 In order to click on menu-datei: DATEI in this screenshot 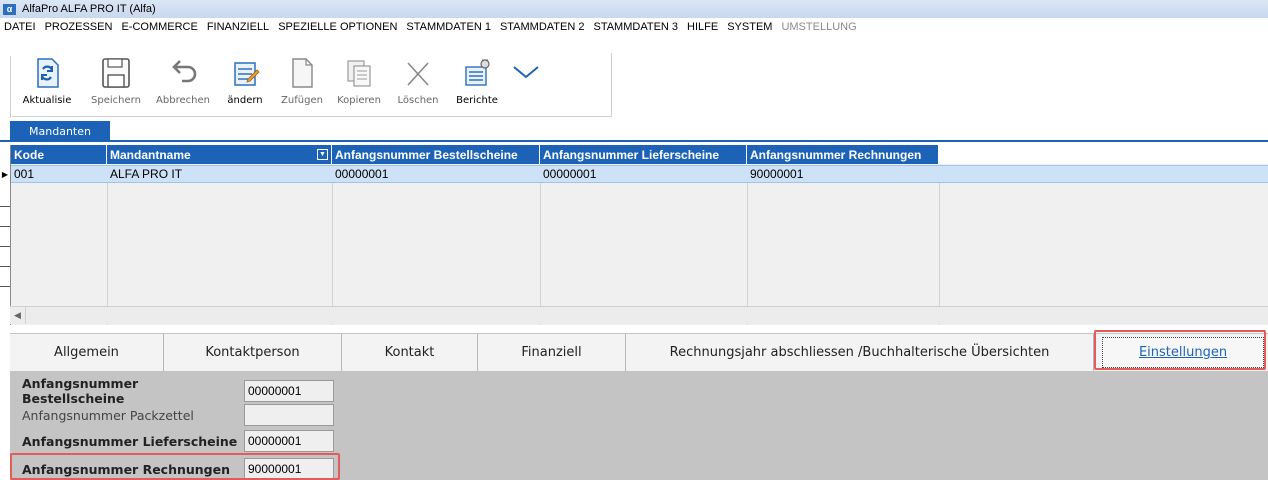, I will do `click(20, 27)`.